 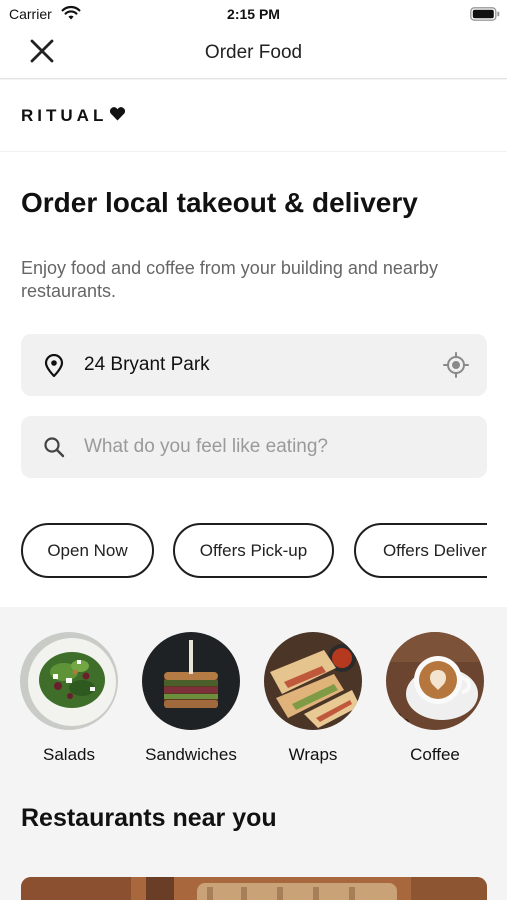 I want to click on category-label: Coffee, so click(x=435, y=754).